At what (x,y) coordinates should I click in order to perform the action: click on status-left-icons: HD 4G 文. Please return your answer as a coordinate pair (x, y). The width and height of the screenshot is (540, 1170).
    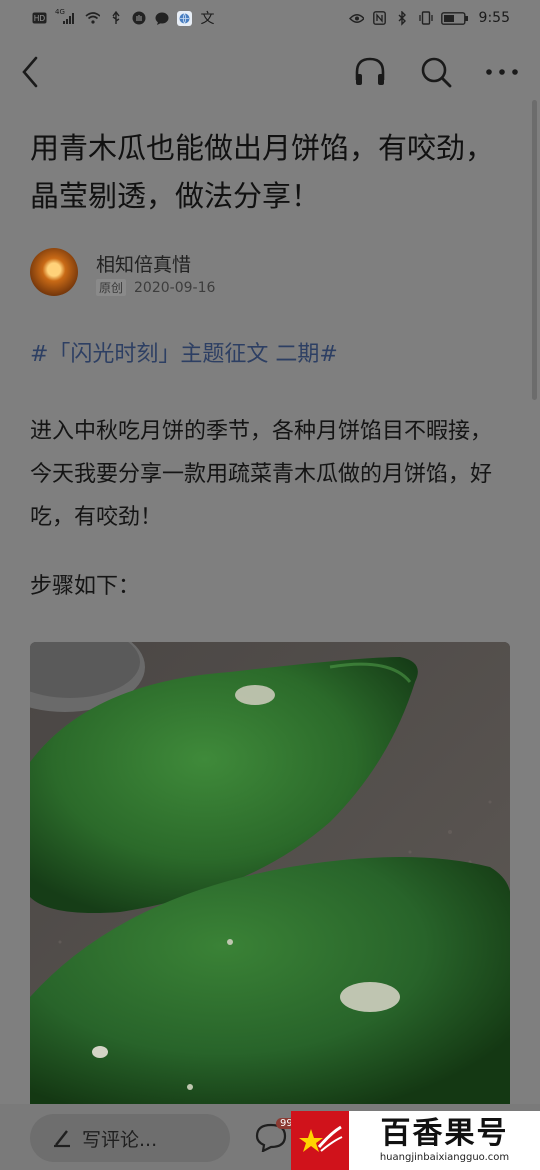
    Looking at the image, I should click on (123, 17).